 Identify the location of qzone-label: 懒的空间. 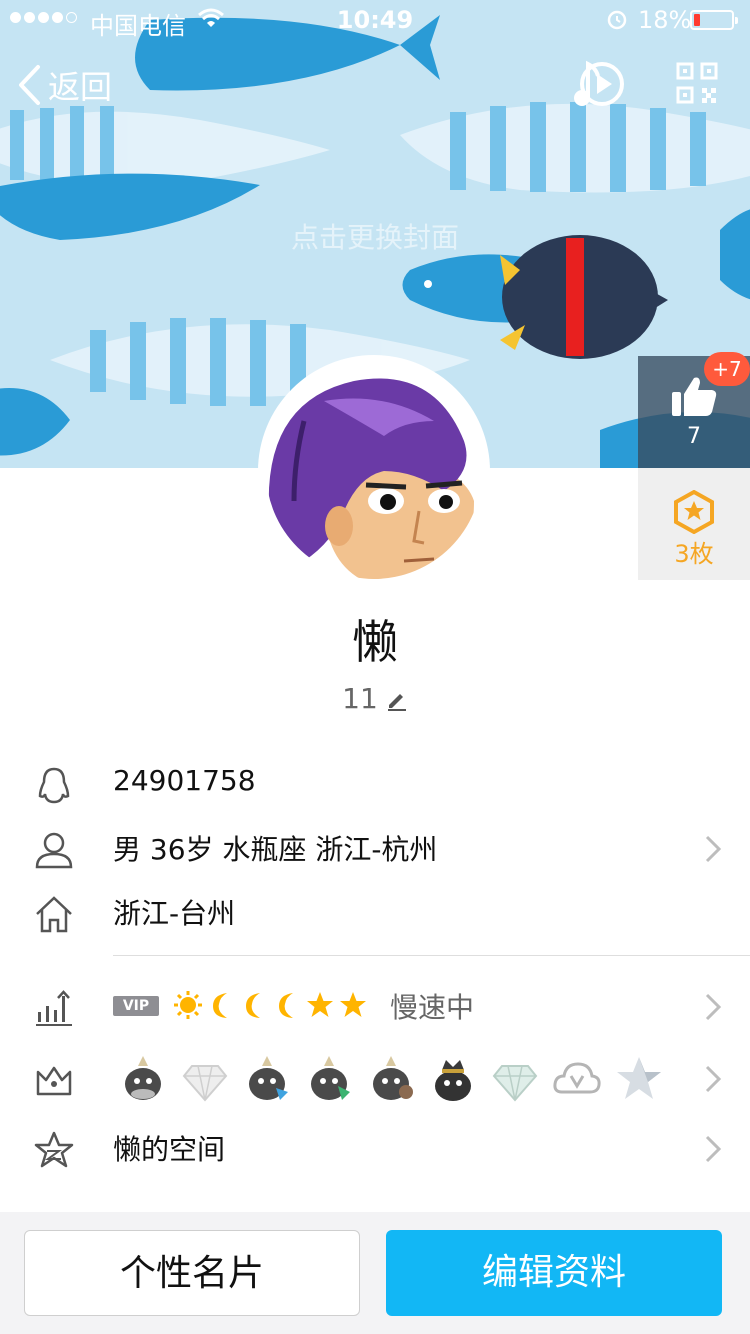
(169, 1149).